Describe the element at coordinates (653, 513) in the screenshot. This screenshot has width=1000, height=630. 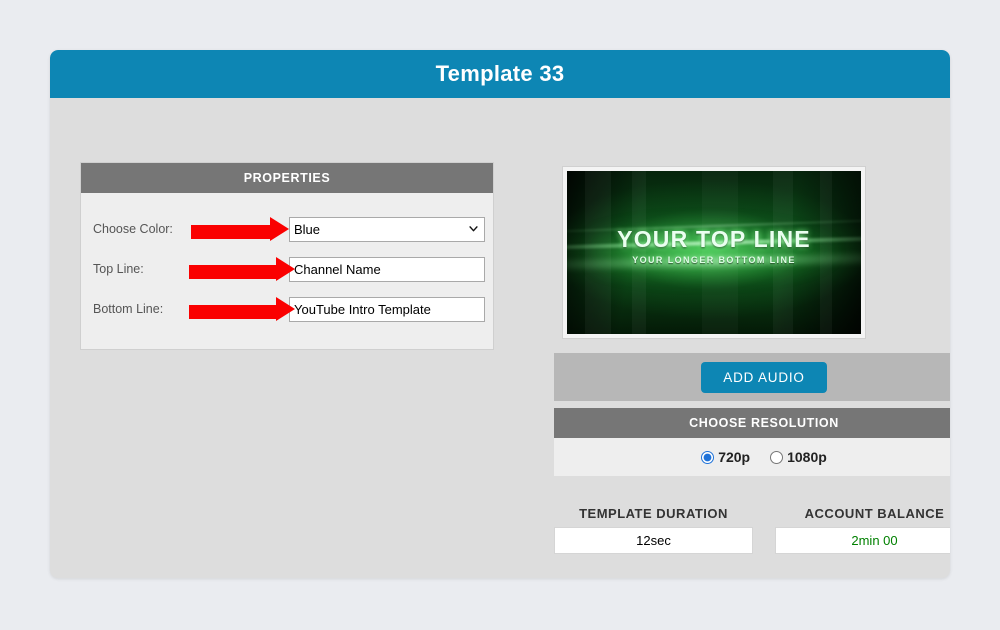
I see `template-duration-title: TEMPLATE DURATION` at that location.